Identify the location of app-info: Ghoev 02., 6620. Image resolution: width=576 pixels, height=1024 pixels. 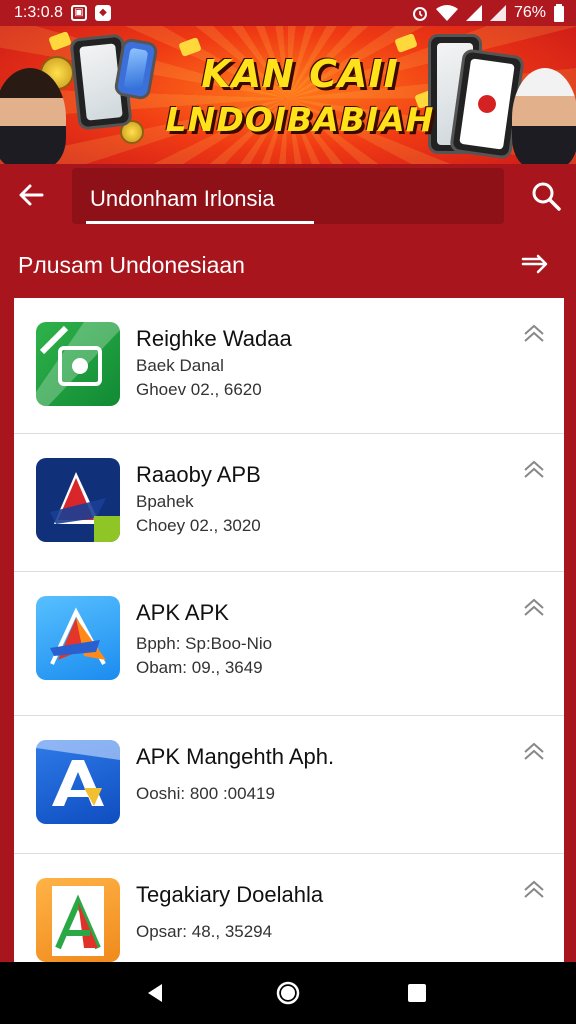
(199, 389).